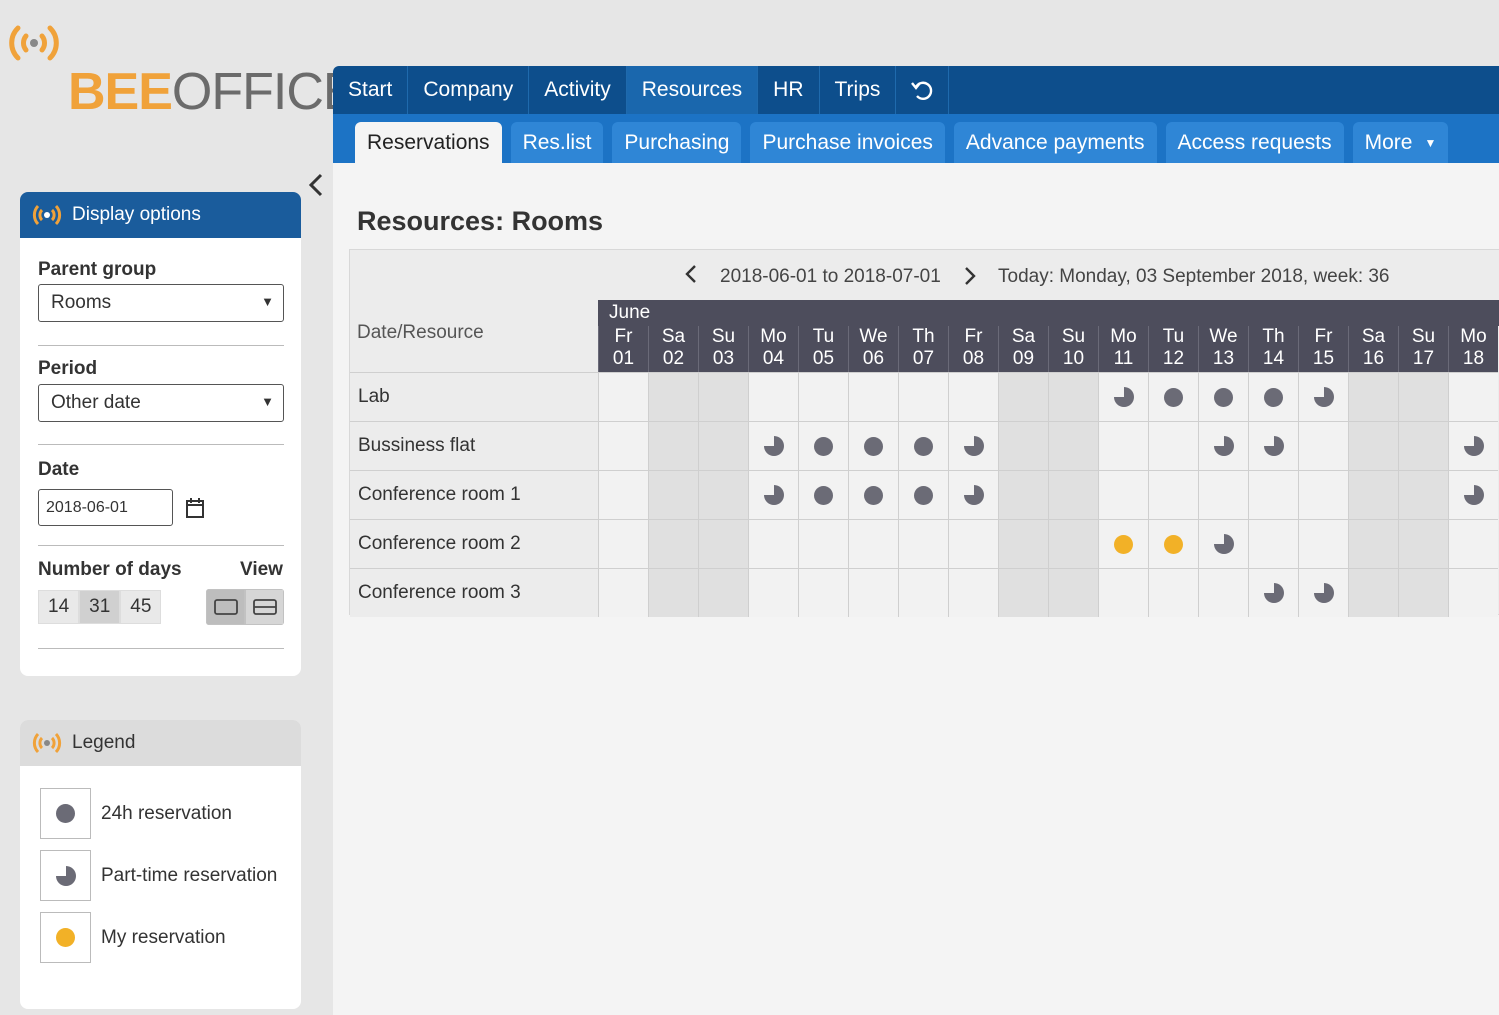 Image resolution: width=1499 pixels, height=1015 pixels. I want to click on display-options-header: Display options, so click(160, 215).